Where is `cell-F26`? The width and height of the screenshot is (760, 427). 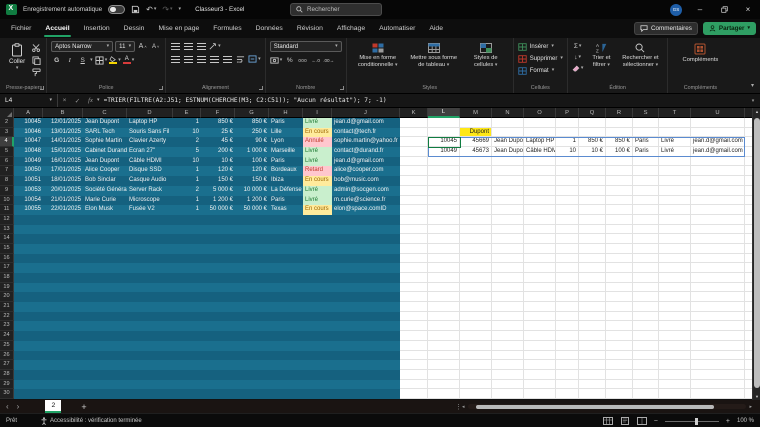
cell-F26 is located at coordinates (218, 355).